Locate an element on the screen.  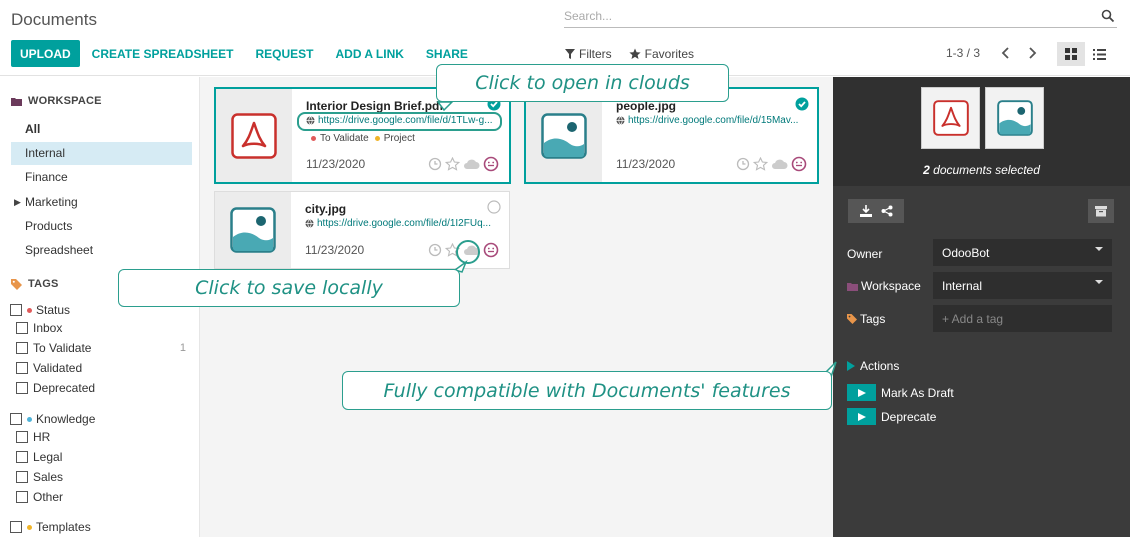
favorites-label: Favorites is located at coordinates (669, 54).